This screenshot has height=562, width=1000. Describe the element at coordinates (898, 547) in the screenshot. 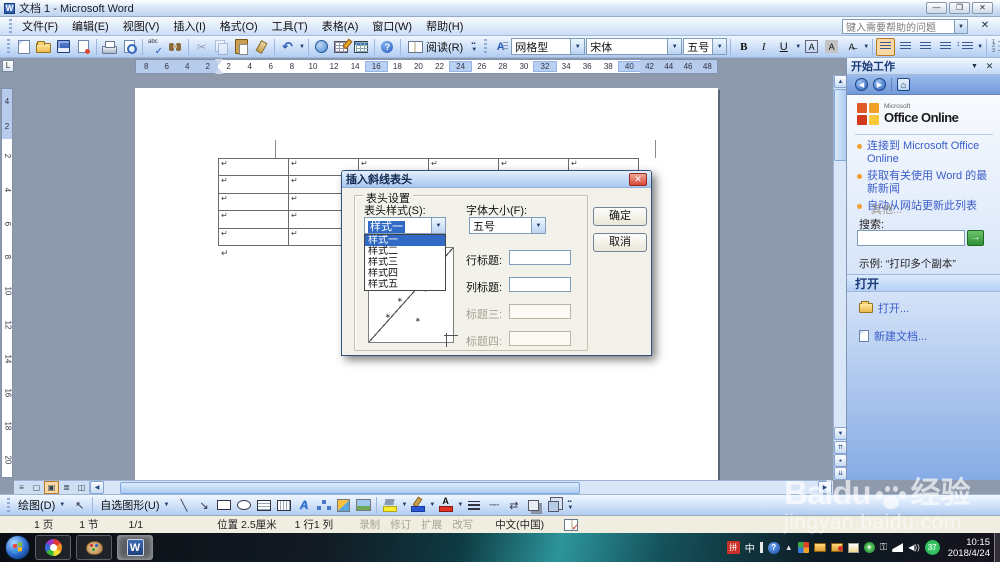

I see `network-signal-icon` at that location.